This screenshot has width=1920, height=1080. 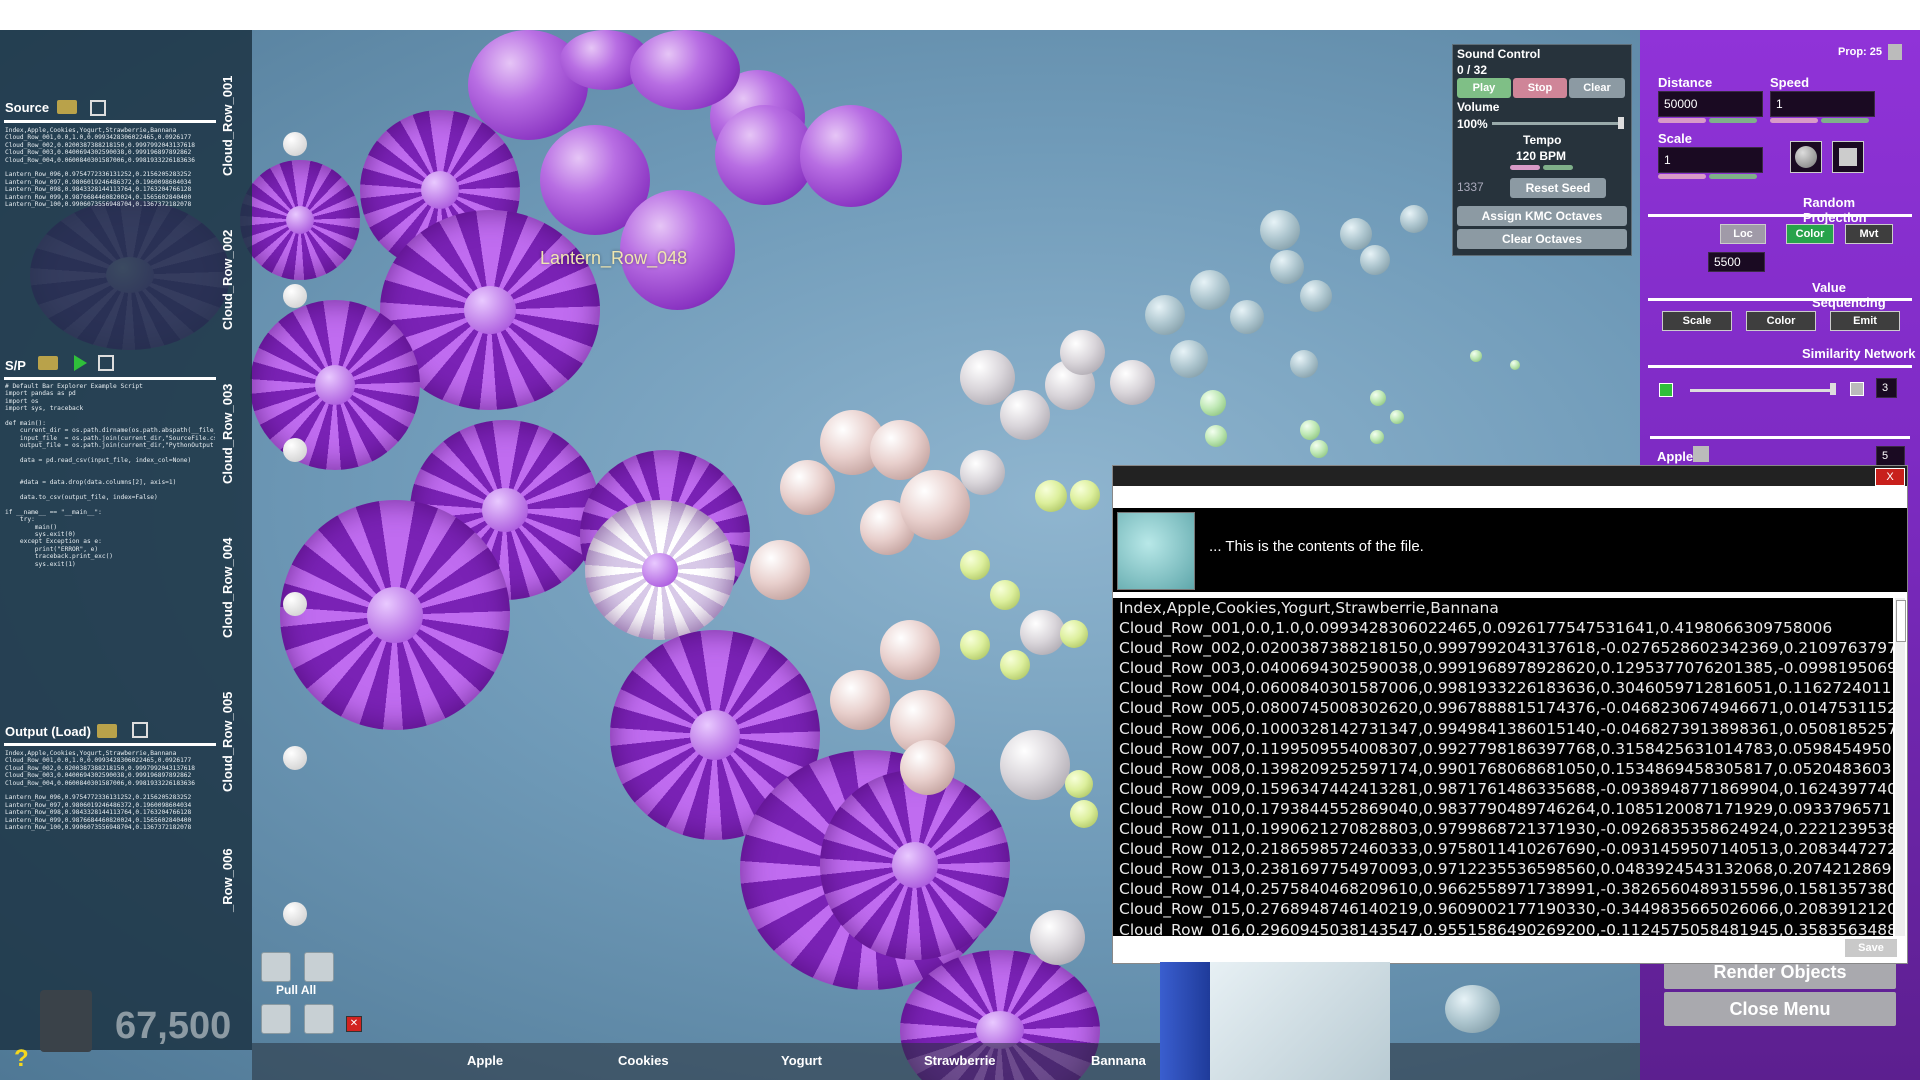 I want to click on distance-increase, so click(x=1733, y=120).